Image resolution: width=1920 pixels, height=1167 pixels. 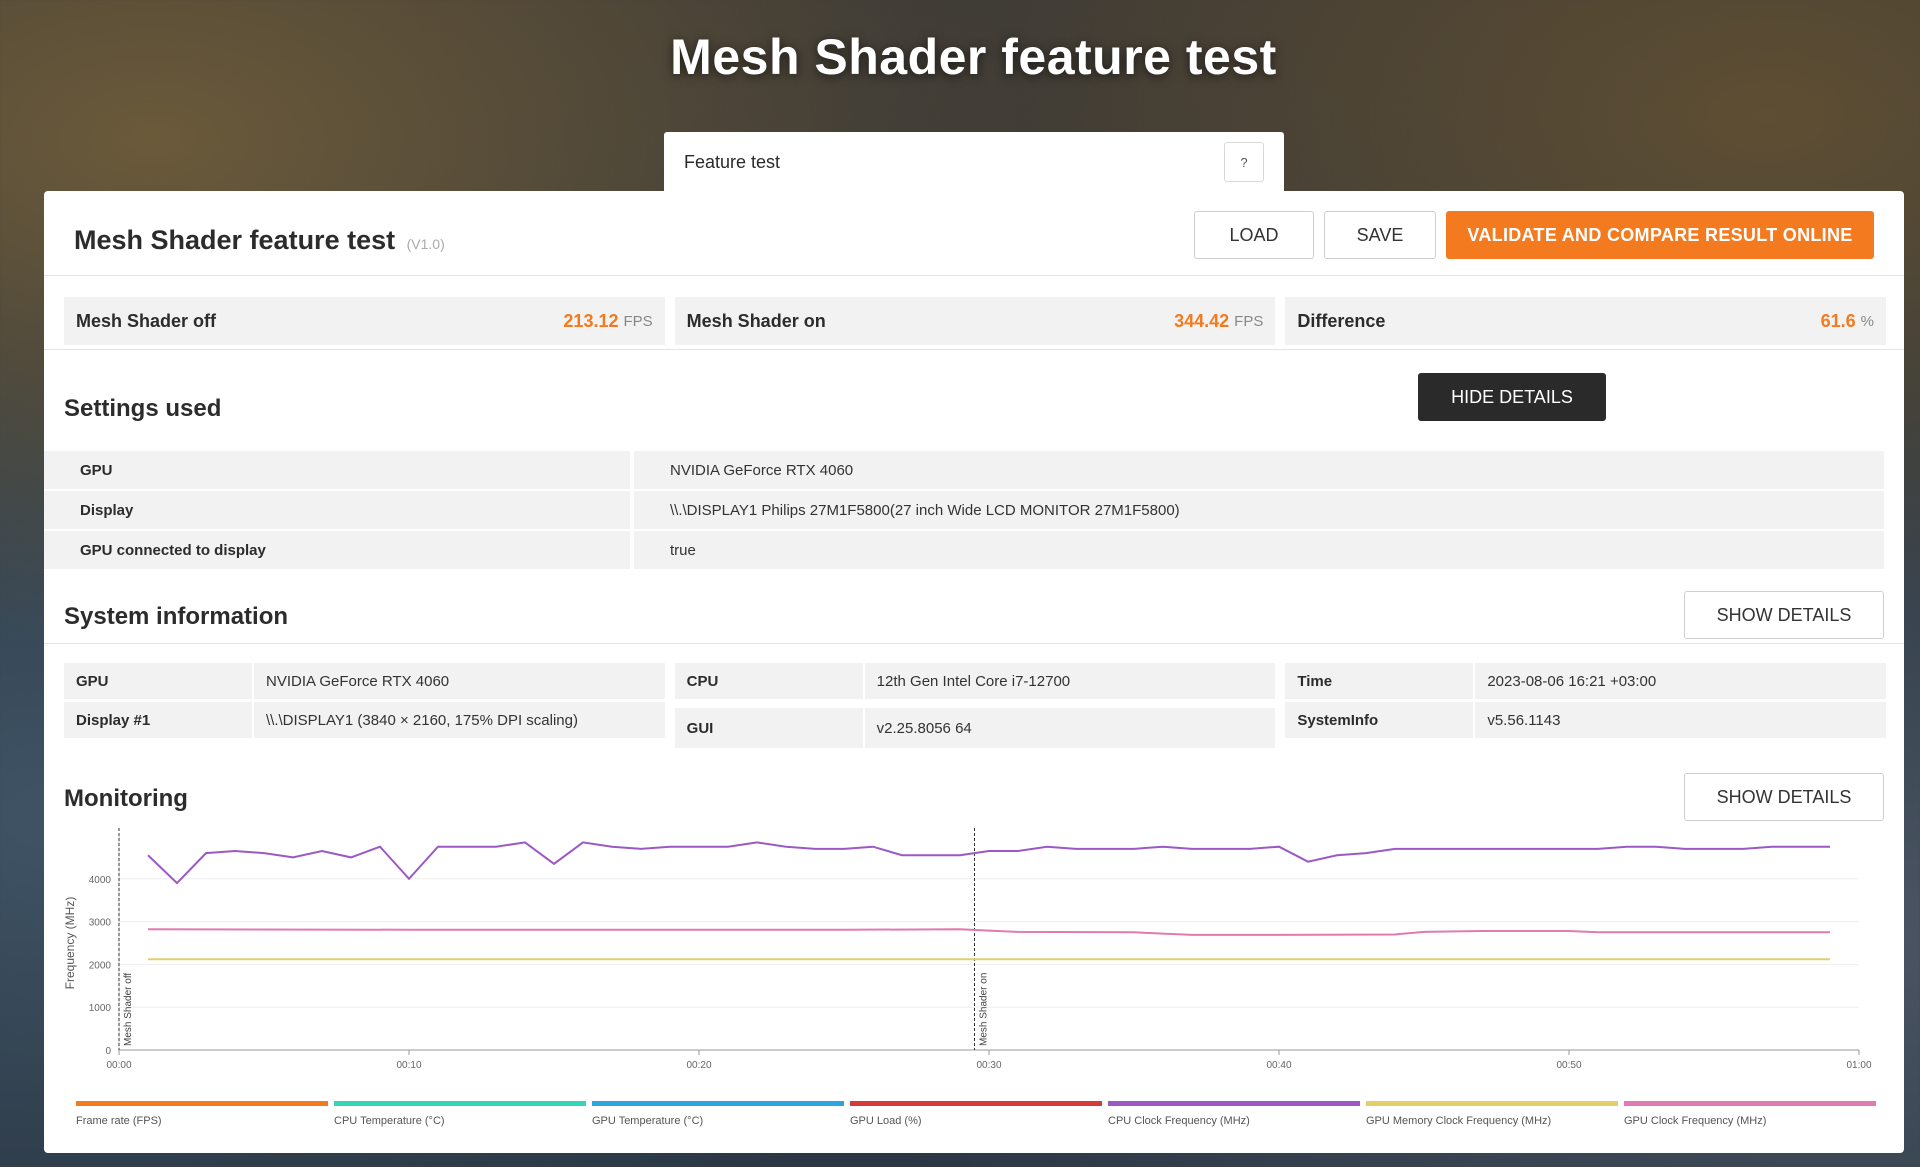 What do you see at coordinates (974, 643) in the screenshot?
I see `divider` at bounding box center [974, 643].